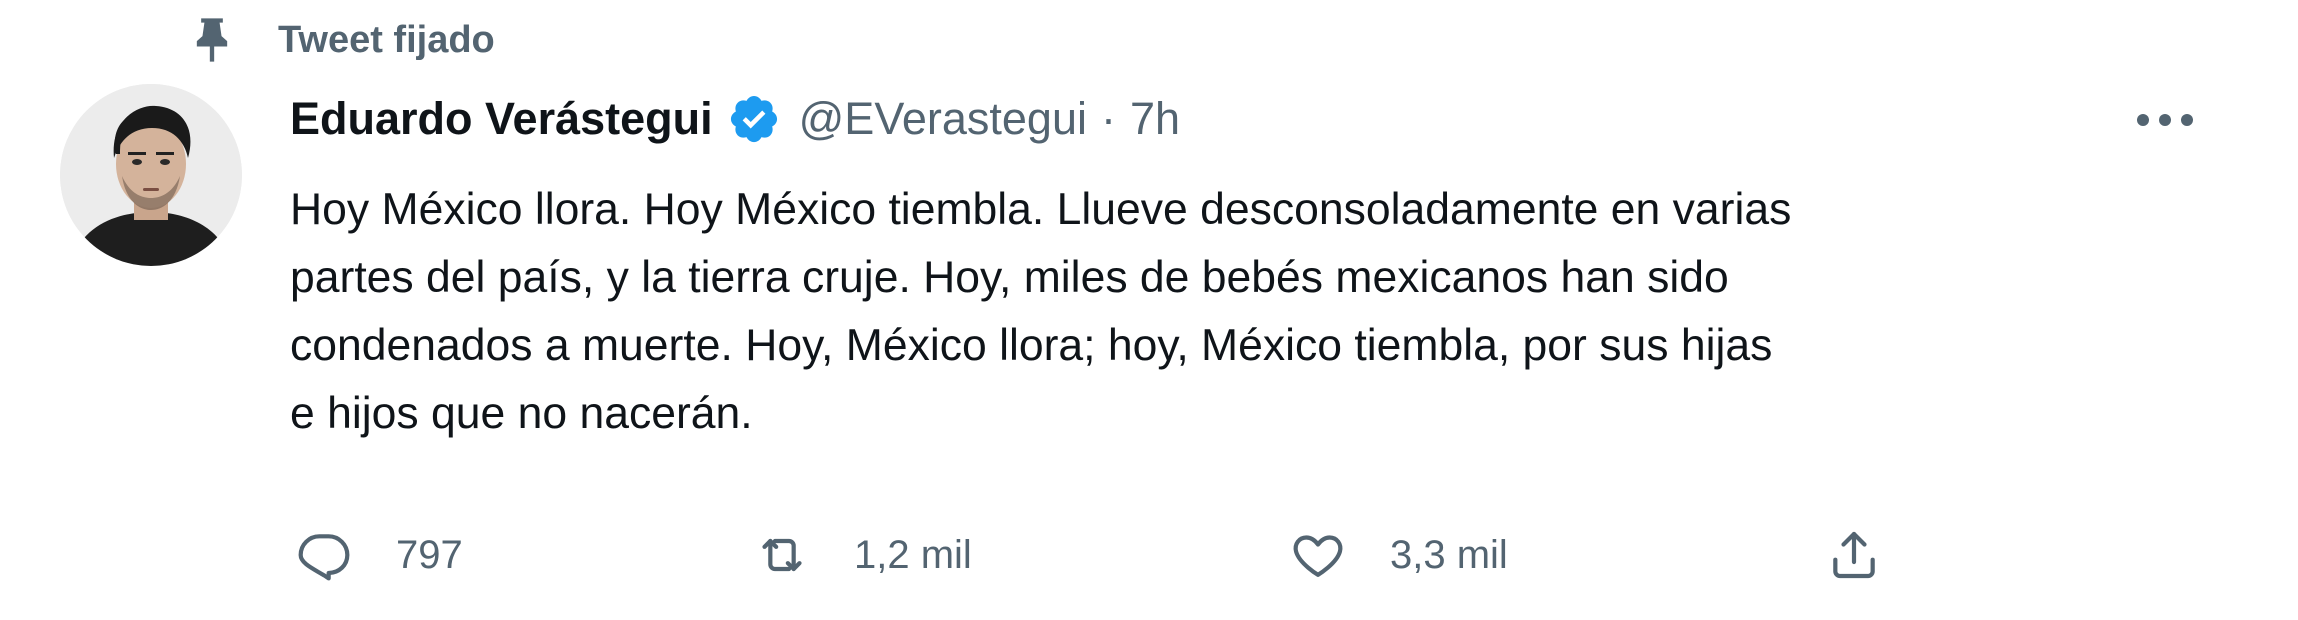 Image resolution: width=2298 pixels, height=620 pixels. Describe the element at coordinates (1449, 554) in the screenshot. I see `like-count: 3,3 mil` at that location.